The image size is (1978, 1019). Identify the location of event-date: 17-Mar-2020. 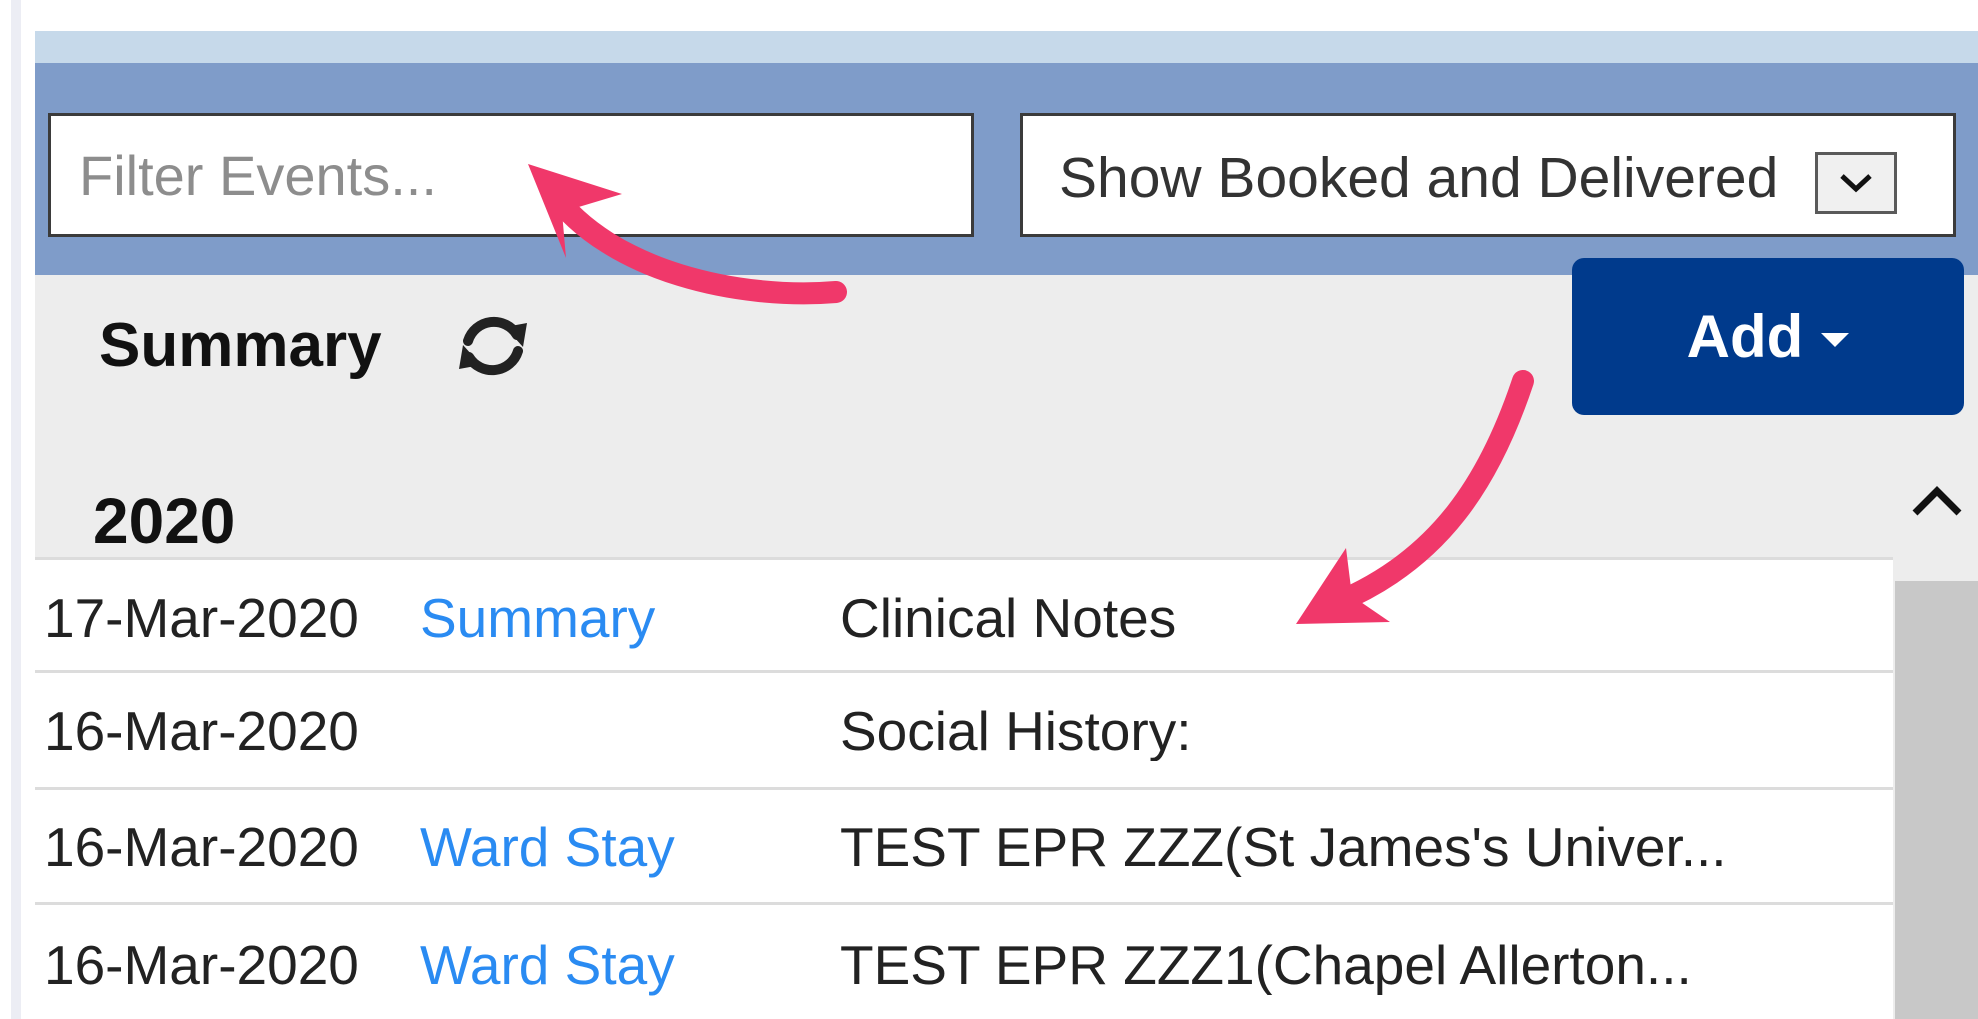
(201, 618).